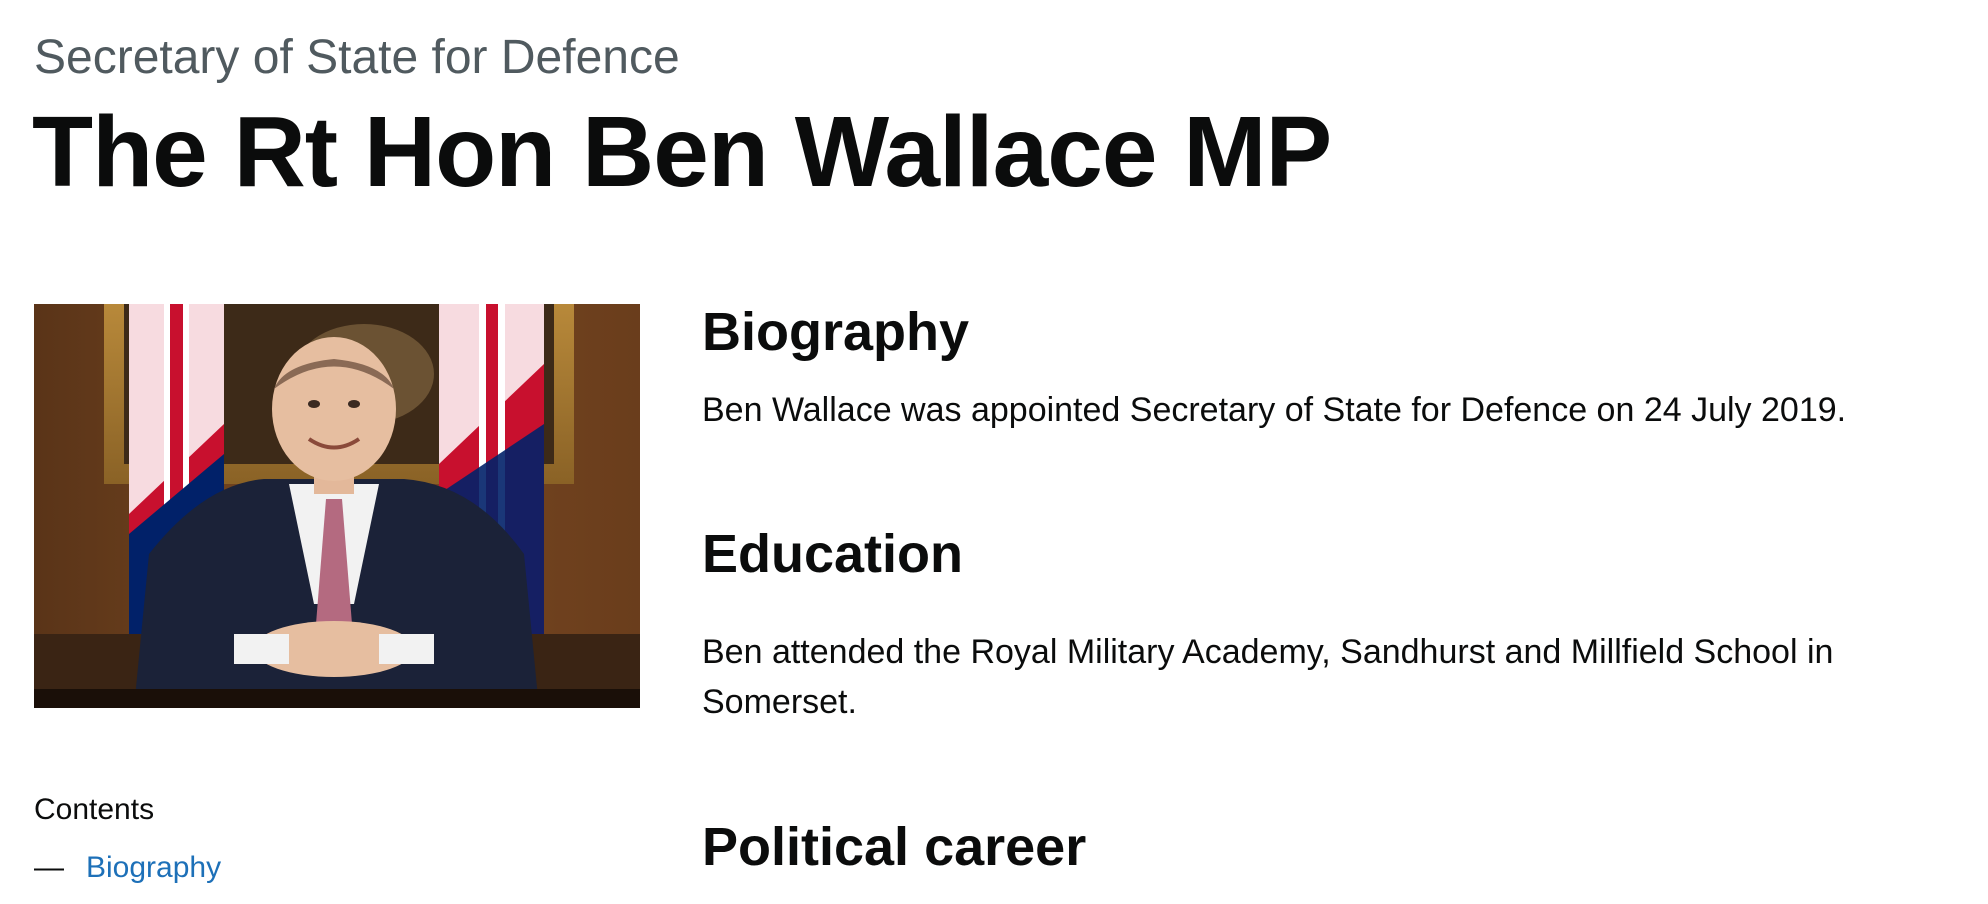 Image resolution: width=1988 pixels, height=904 pixels. Describe the element at coordinates (894, 847) in the screenshot. I see `political-career-heading: Political career` at that location.